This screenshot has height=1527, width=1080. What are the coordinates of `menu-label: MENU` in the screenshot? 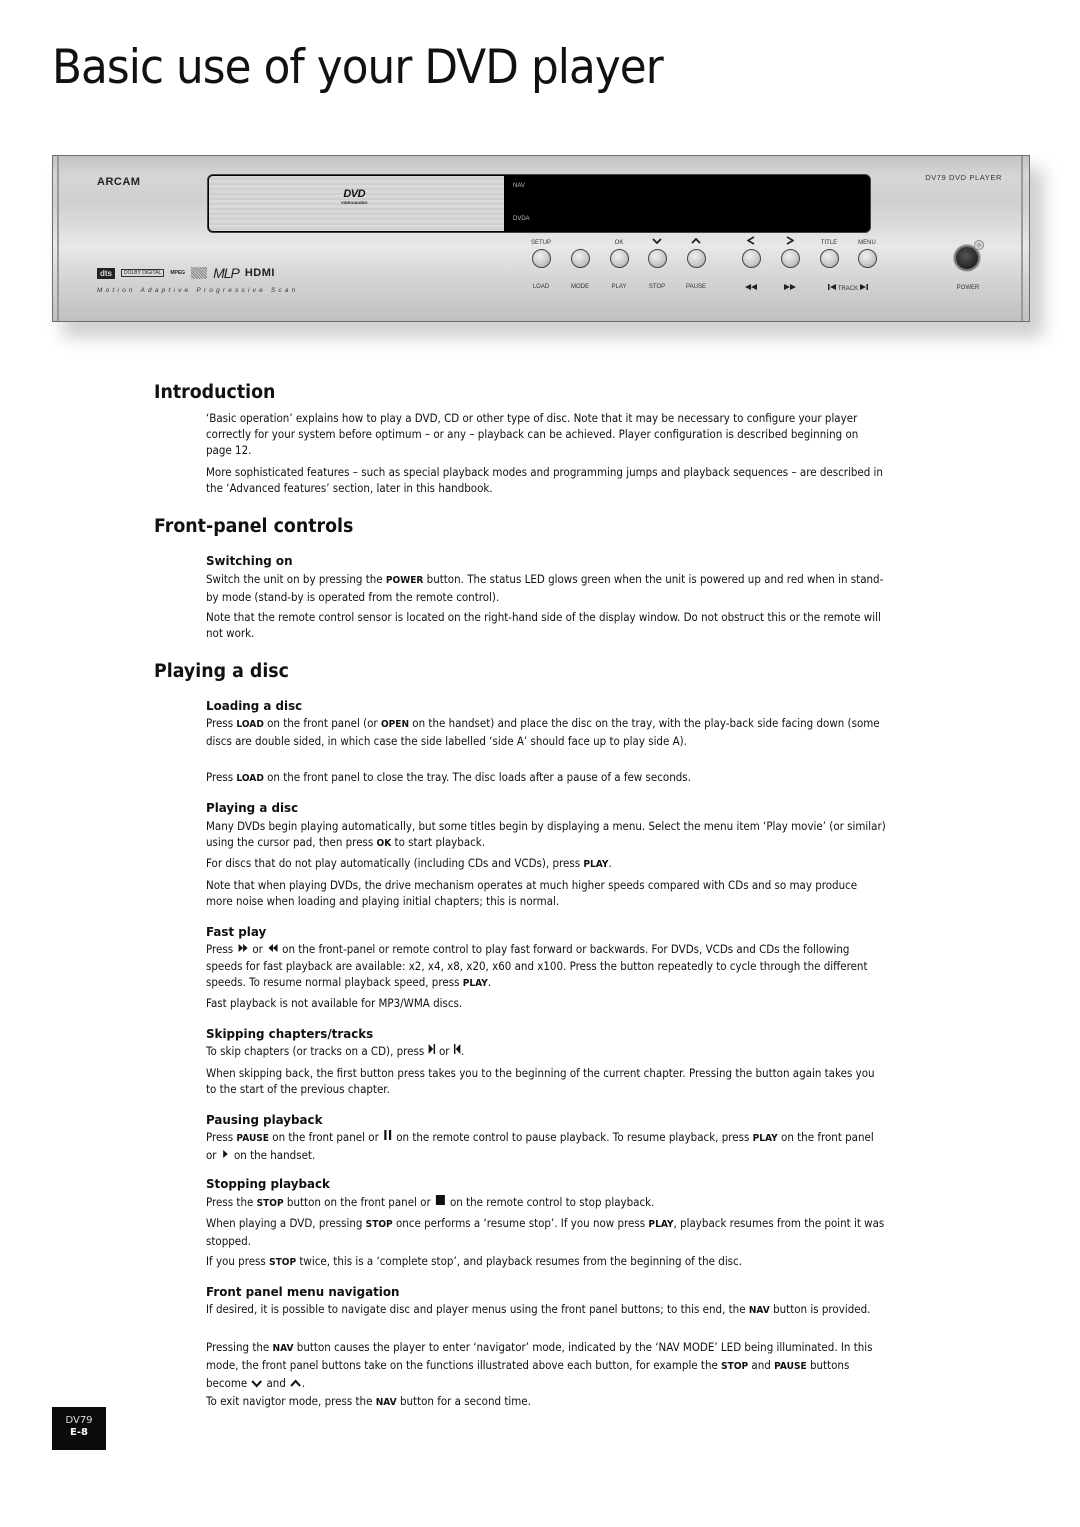 It's located at (867, 243).